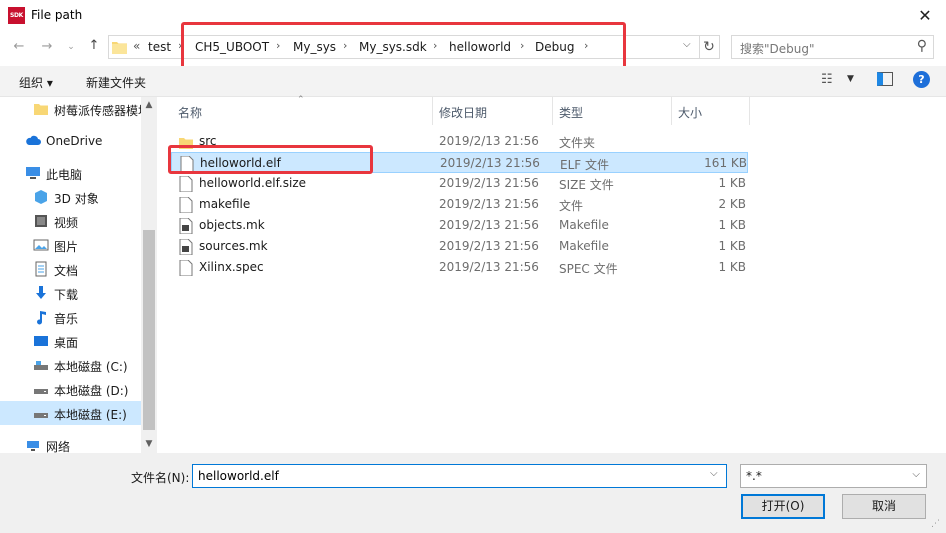 The height and width of the screenshot is (533, 946). I want to click on download-icon, so click(41, 292).